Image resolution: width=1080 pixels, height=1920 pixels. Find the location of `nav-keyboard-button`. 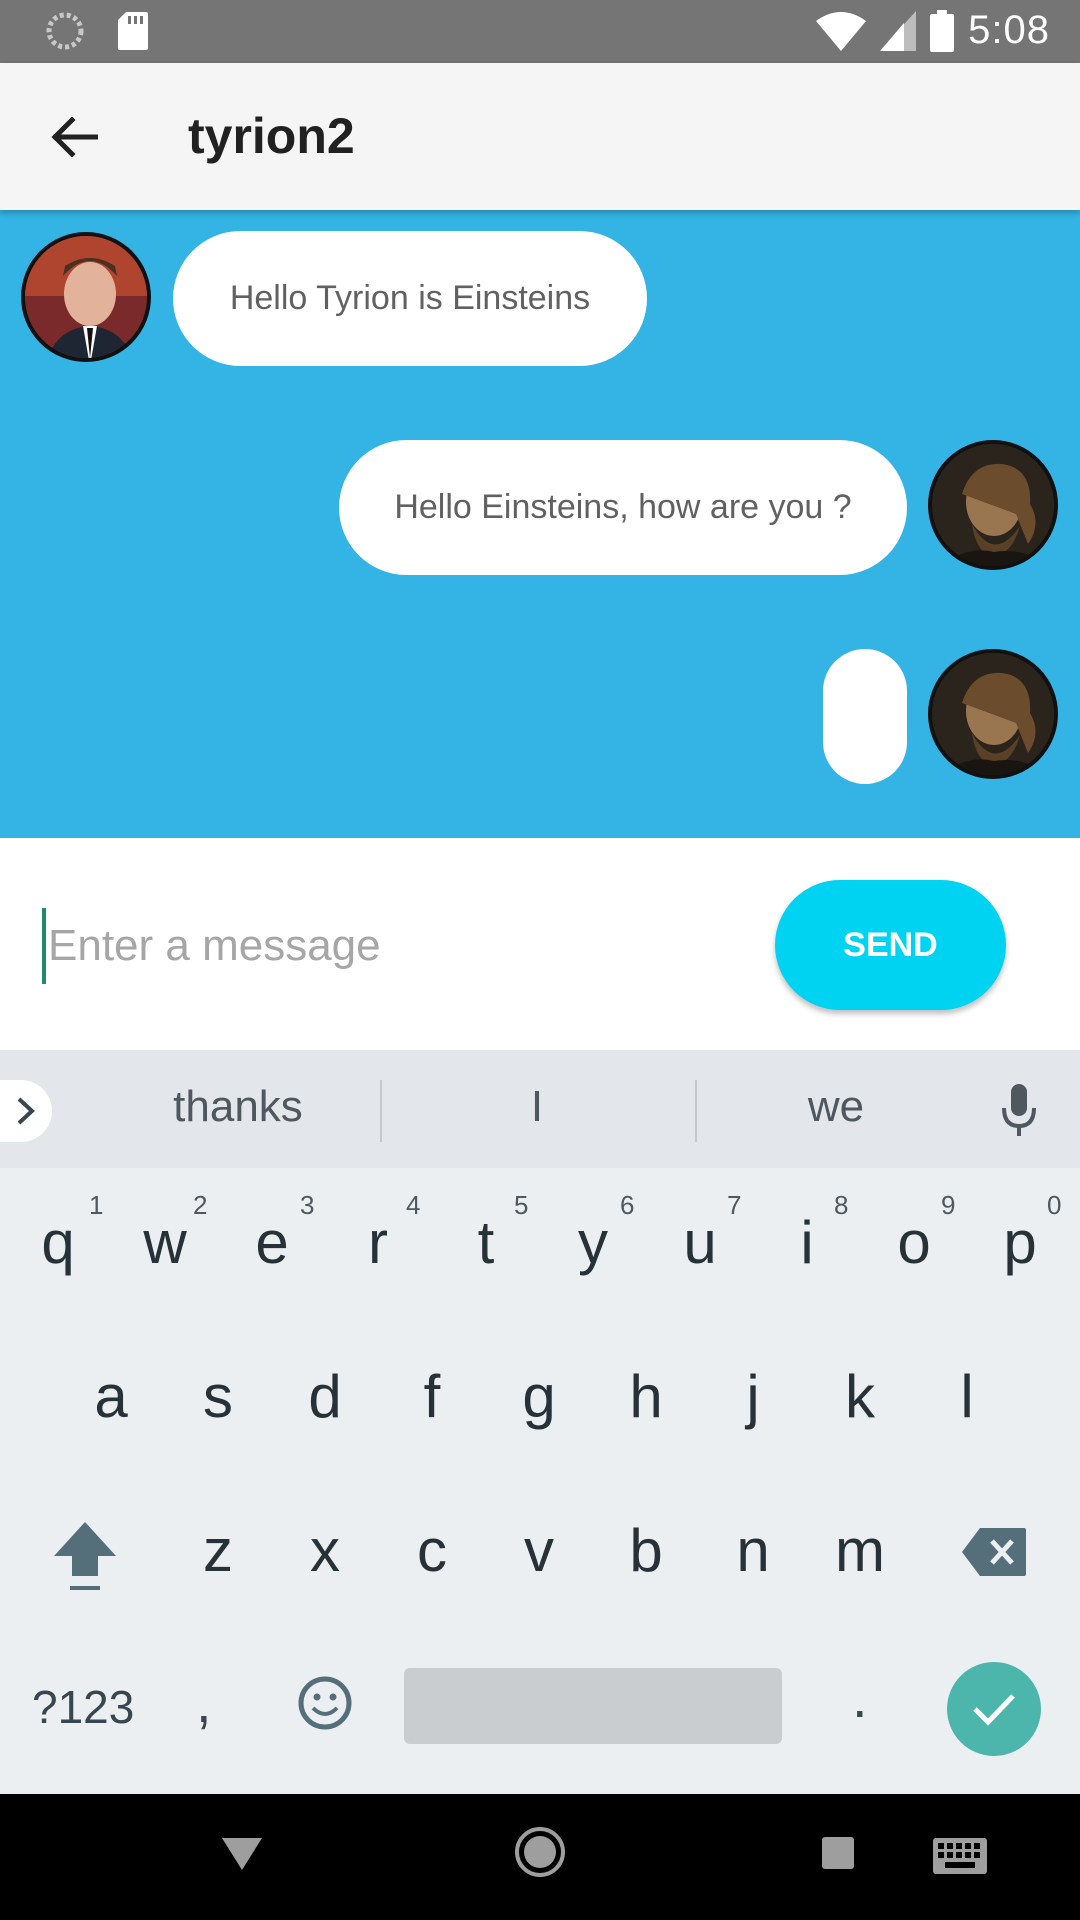

nav-keyboard-button is located at coordinates (960, 1856).